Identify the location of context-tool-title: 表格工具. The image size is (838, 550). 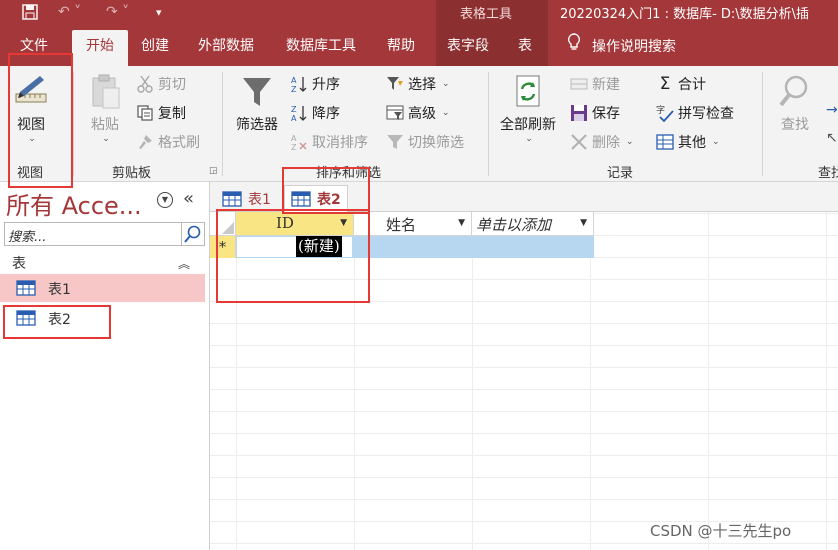
(486, 14).